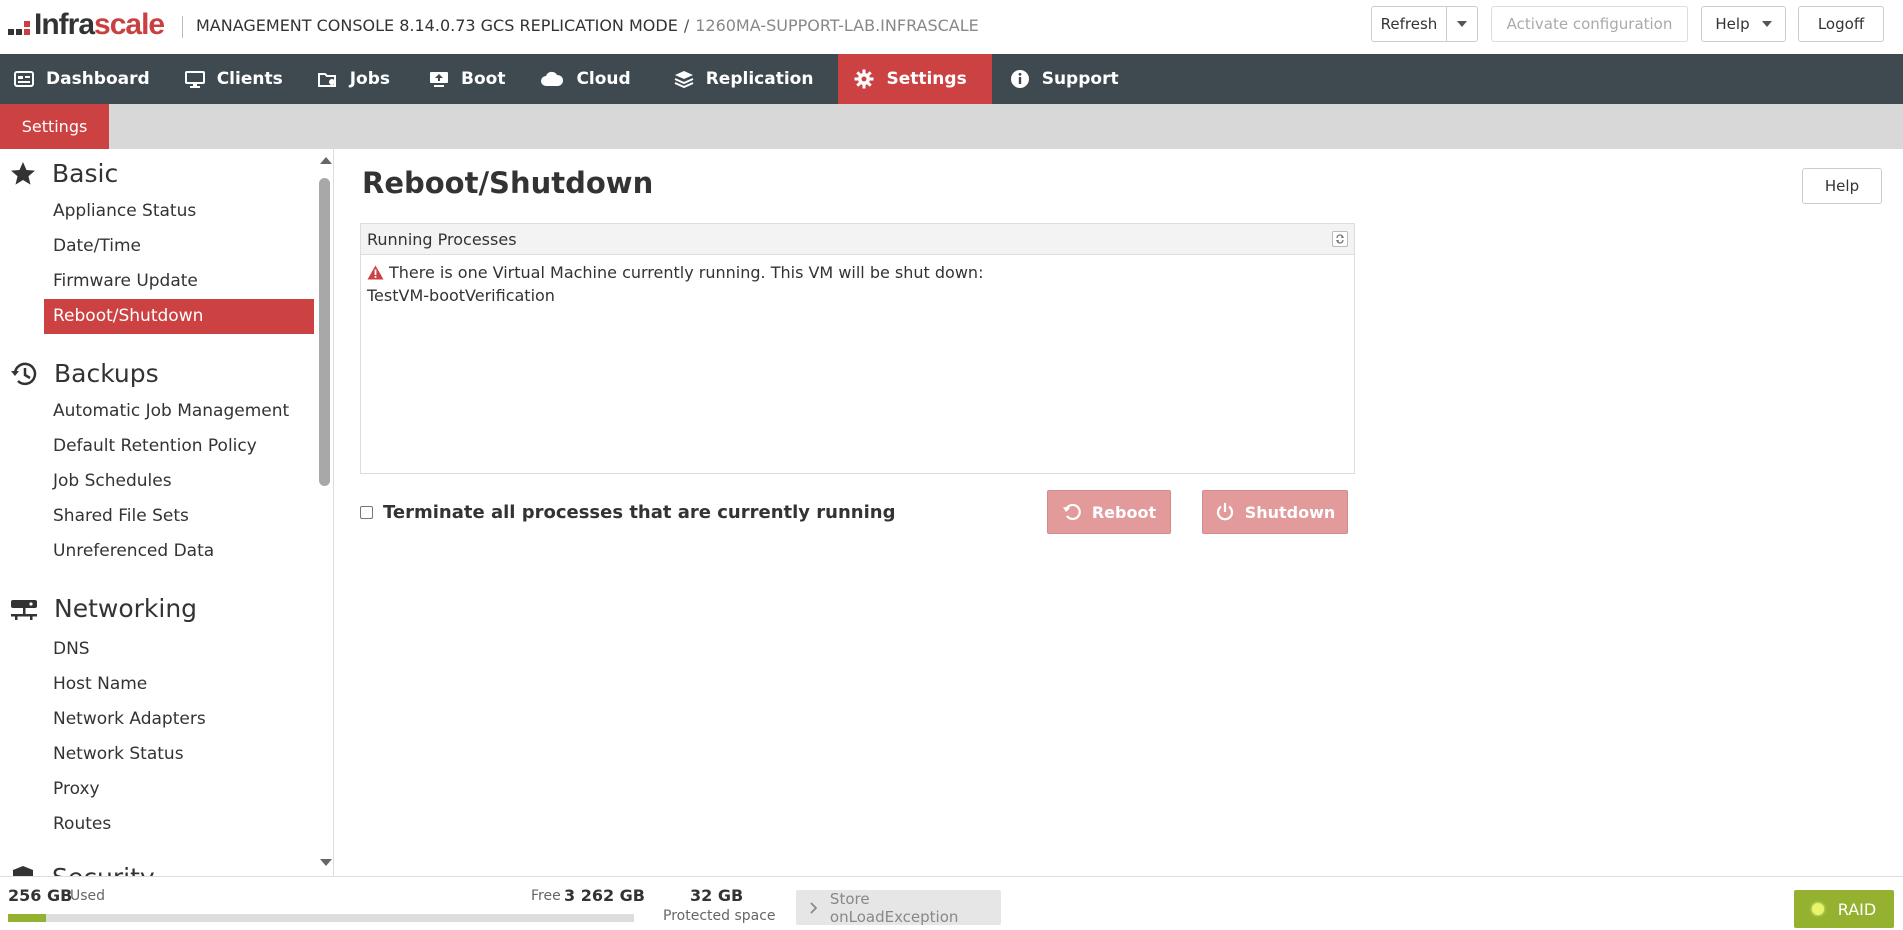 The image size is (1903, 930). Describe the element at coordinates (686, 25) in the screenshot. I see `title-slash: /` at that location.